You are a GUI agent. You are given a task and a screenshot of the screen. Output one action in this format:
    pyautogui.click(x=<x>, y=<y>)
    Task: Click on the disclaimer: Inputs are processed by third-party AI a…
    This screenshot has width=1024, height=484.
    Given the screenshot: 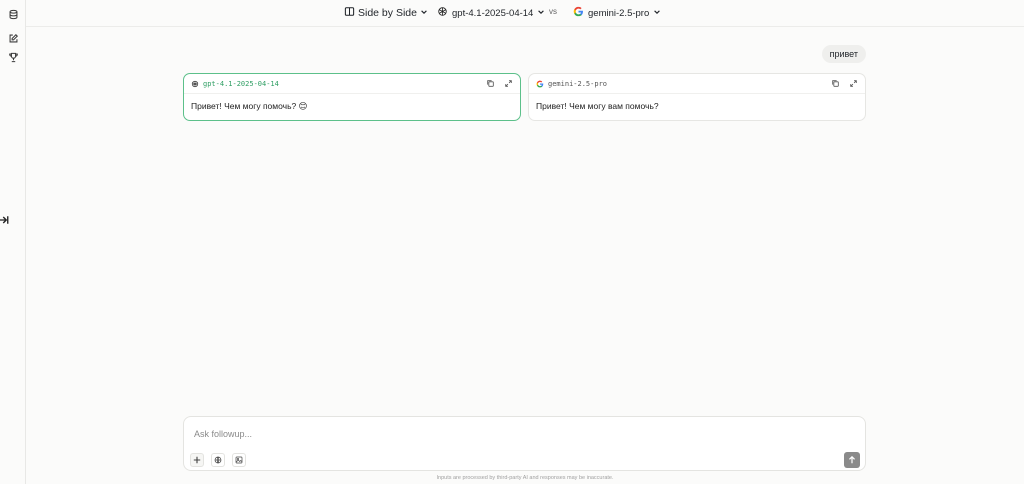 What is the action you would take?
    pyautogui.click(x=525, y=478)
    